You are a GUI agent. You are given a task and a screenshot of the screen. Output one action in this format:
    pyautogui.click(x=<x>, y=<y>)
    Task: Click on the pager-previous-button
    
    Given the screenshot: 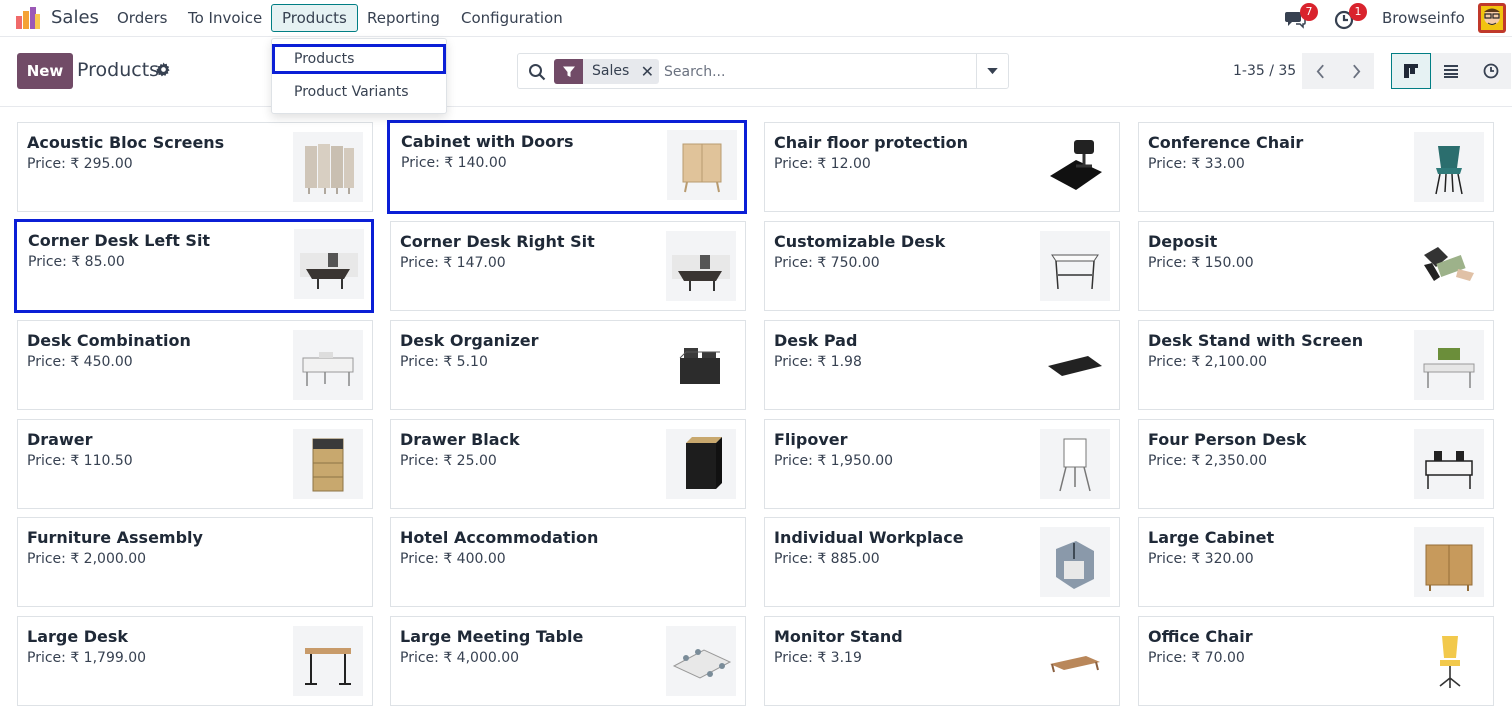 What is the action you would take?
    pyautogui.click(x=1320, y=71)
    